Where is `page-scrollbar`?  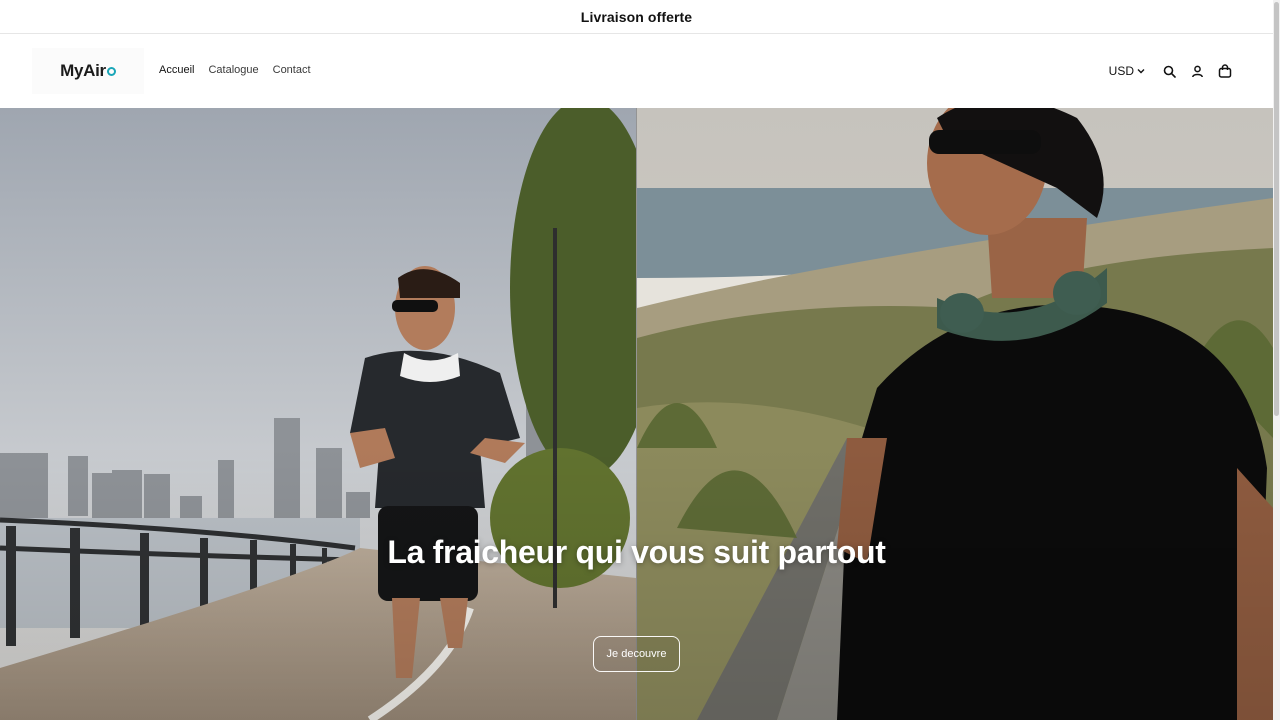
page-scrollbar is located at coordinates (1276, 360).